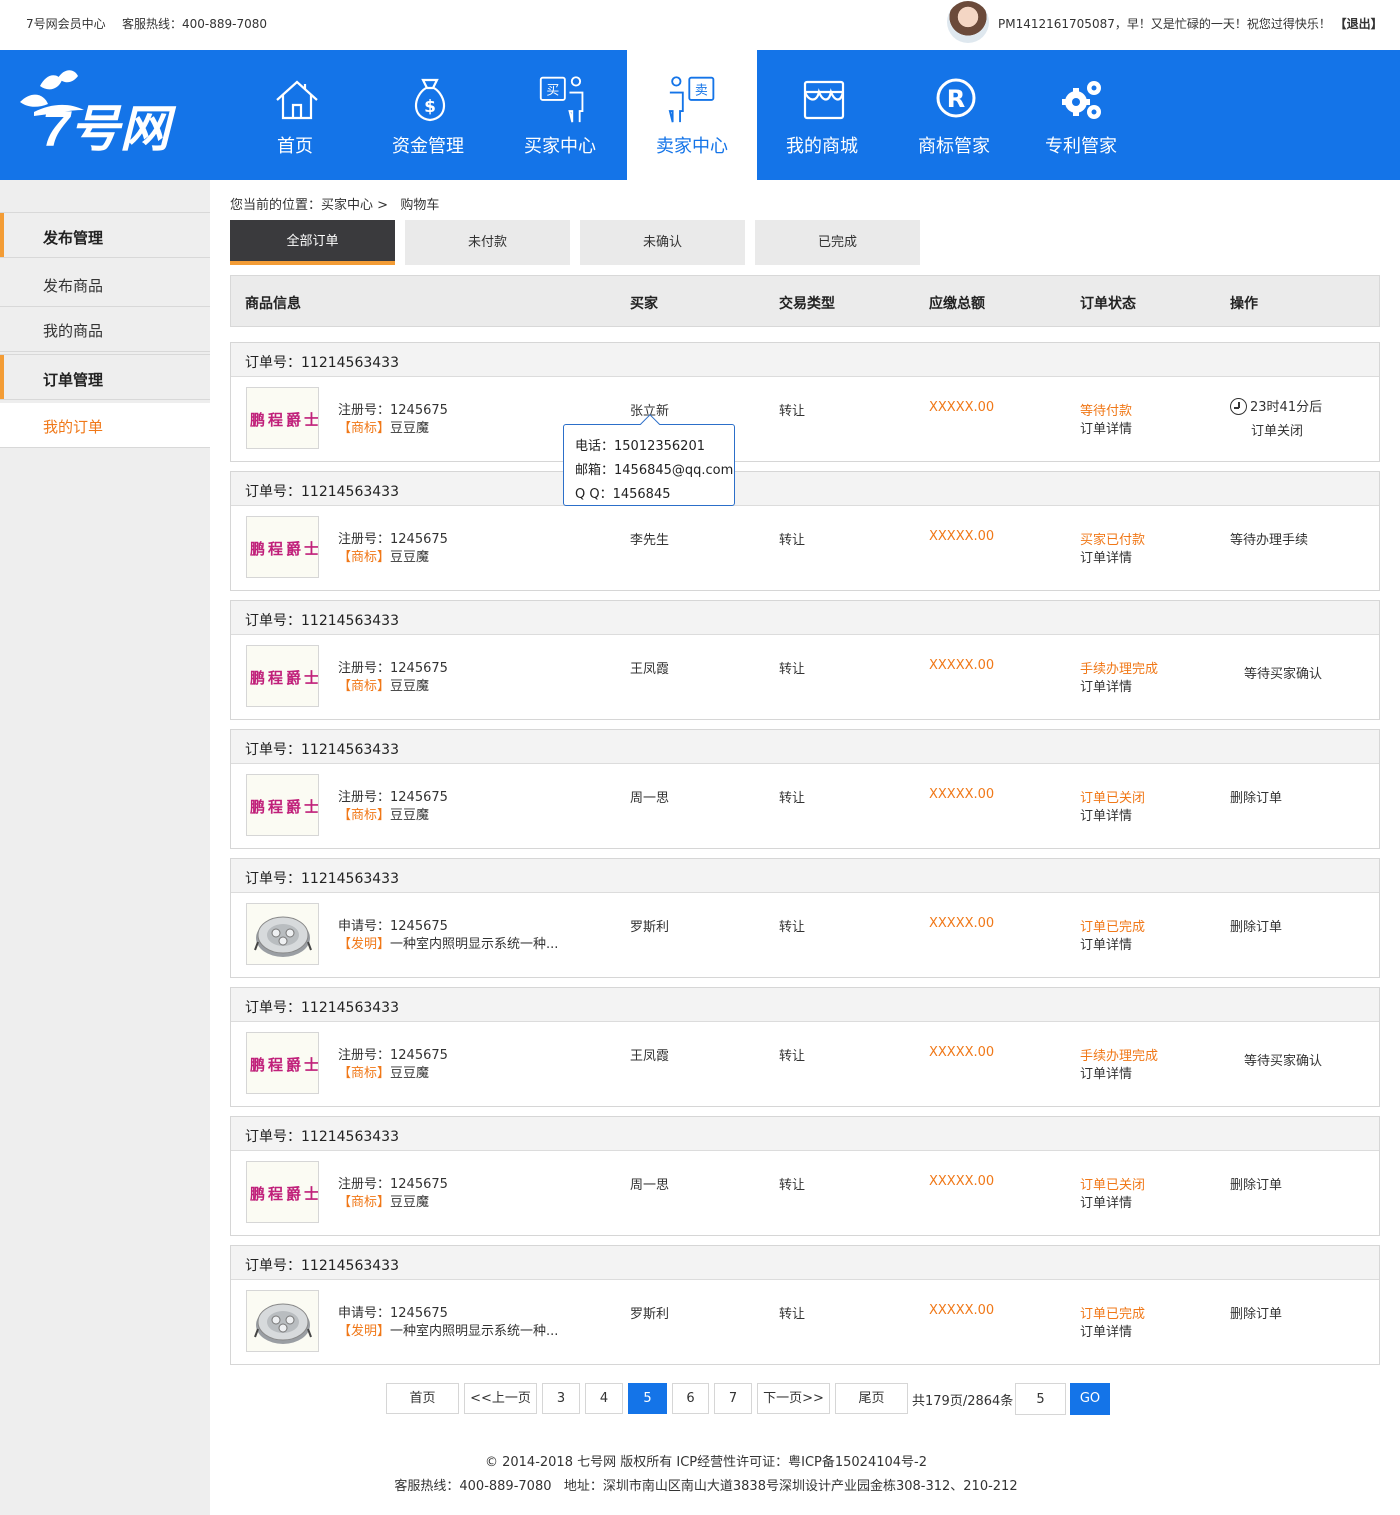 This screenshot has height=1515, width=1400. What do you see at coordinates (957, 304) in the screenshot?
I see `col-amount: 应缴总额` at bounding box center [957, 304].